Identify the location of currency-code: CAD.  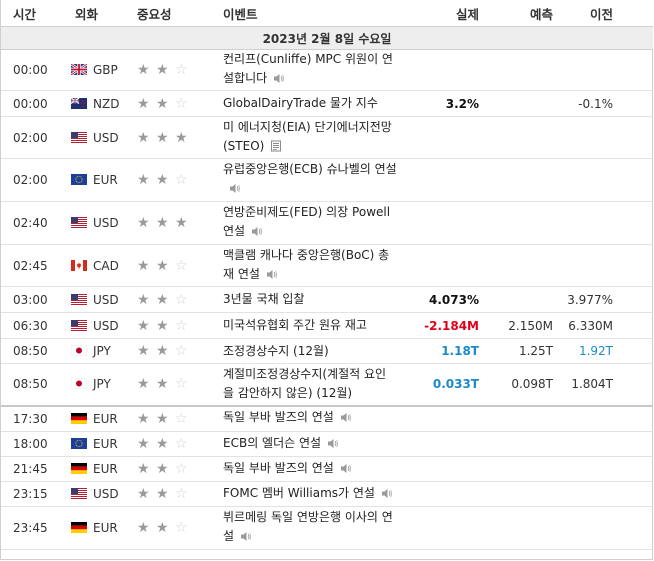
(106, 265).